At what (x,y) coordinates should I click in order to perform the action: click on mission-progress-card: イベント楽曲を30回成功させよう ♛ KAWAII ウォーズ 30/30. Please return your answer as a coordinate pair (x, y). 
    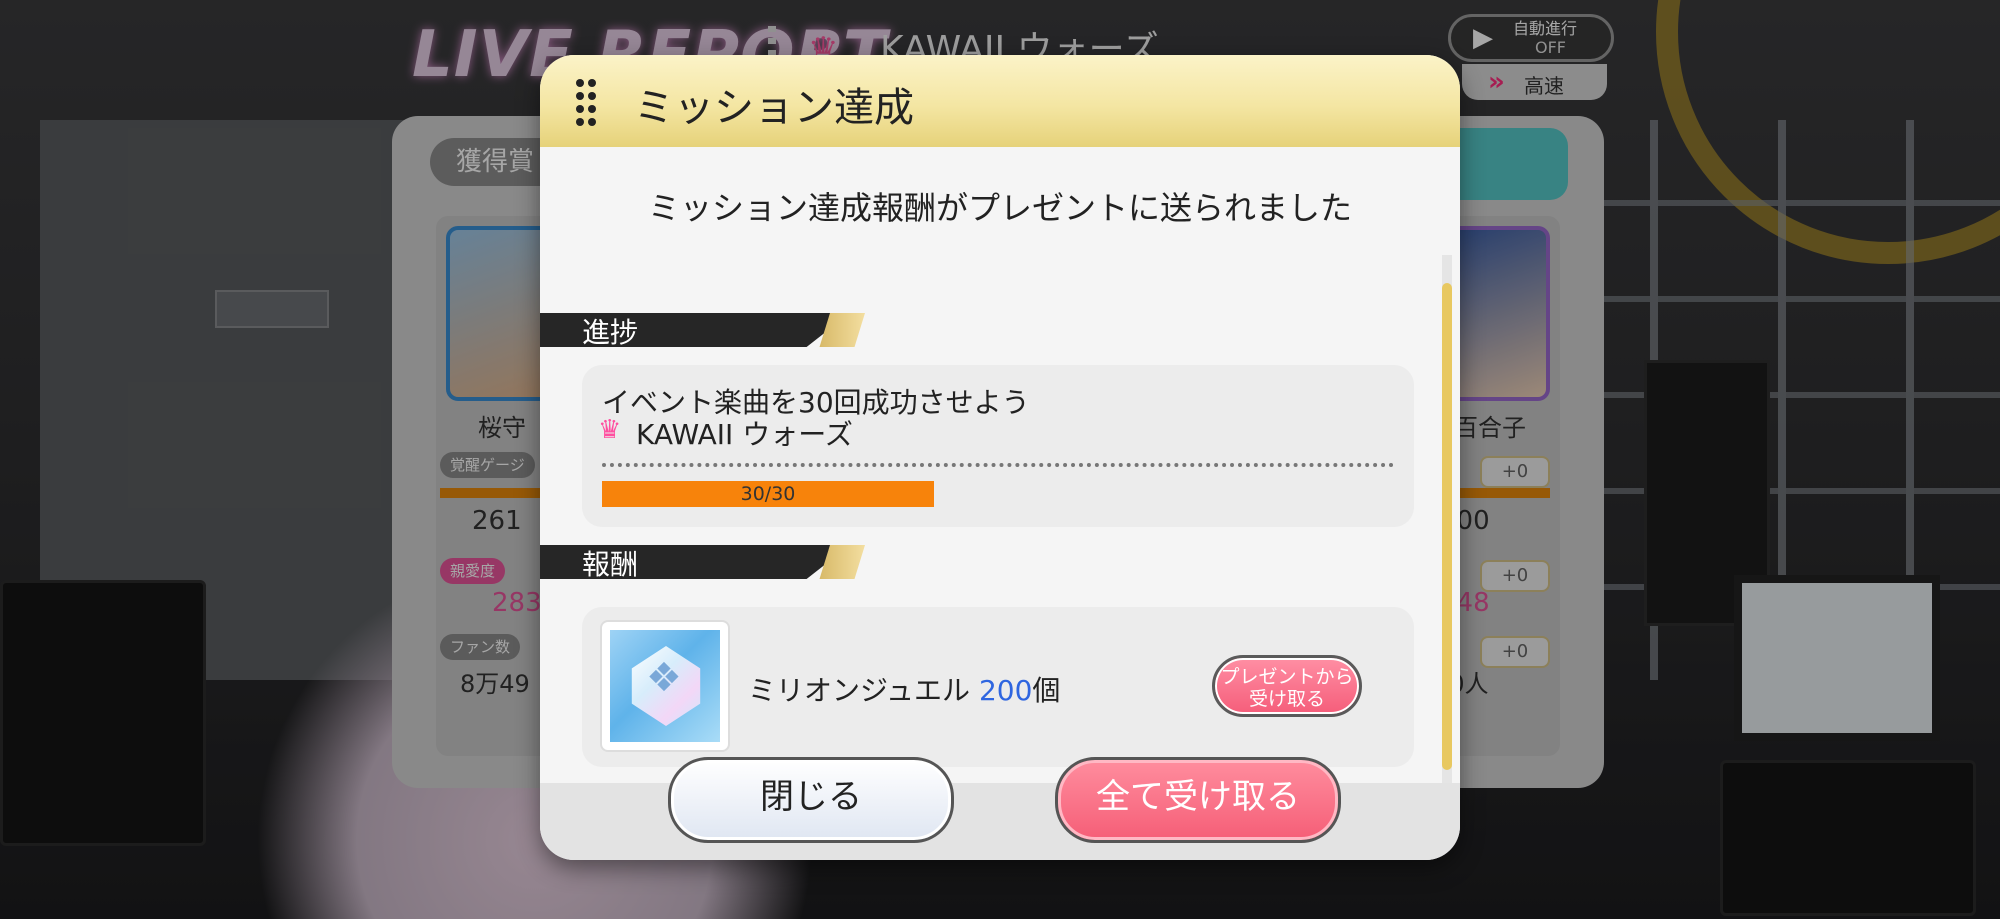
    Looking at the image, I should click on (998, 446).